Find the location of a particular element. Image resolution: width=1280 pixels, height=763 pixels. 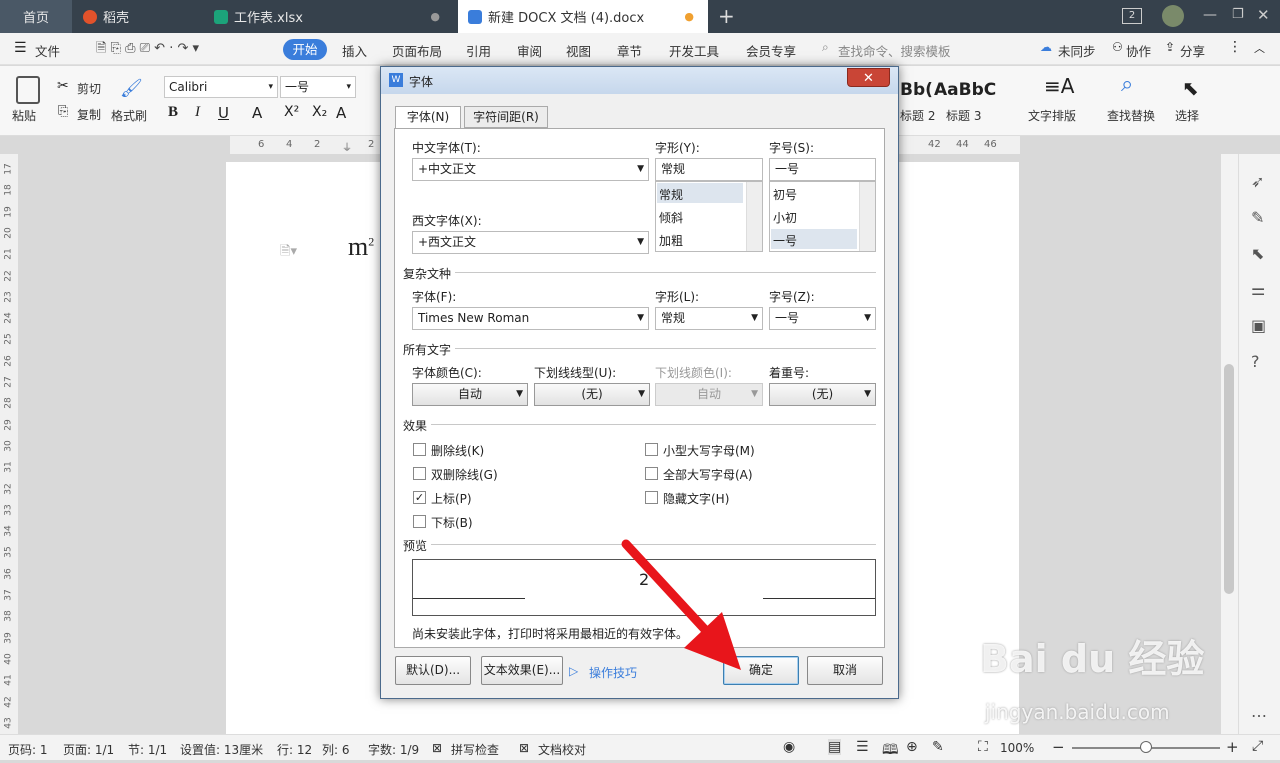

cancel-button: 取消 is located at coordinates (845, 670).